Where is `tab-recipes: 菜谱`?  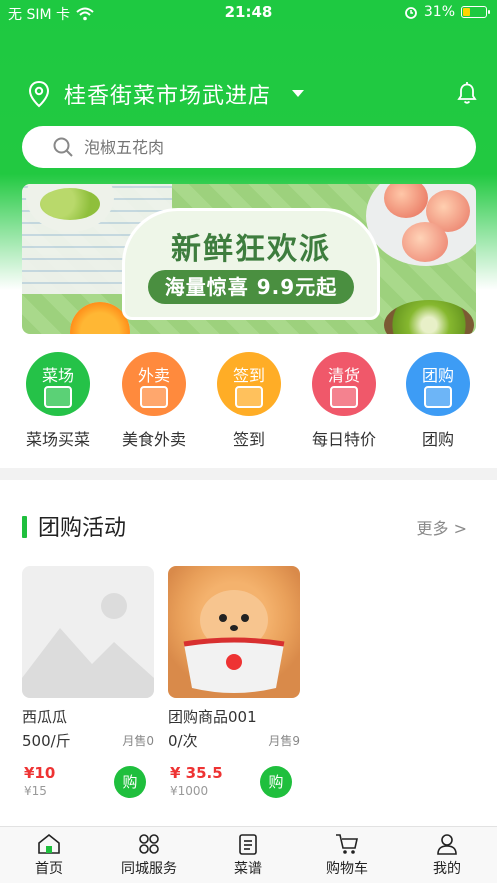 tab-recipes: 菜谱 is located at coordinates (248, 855).